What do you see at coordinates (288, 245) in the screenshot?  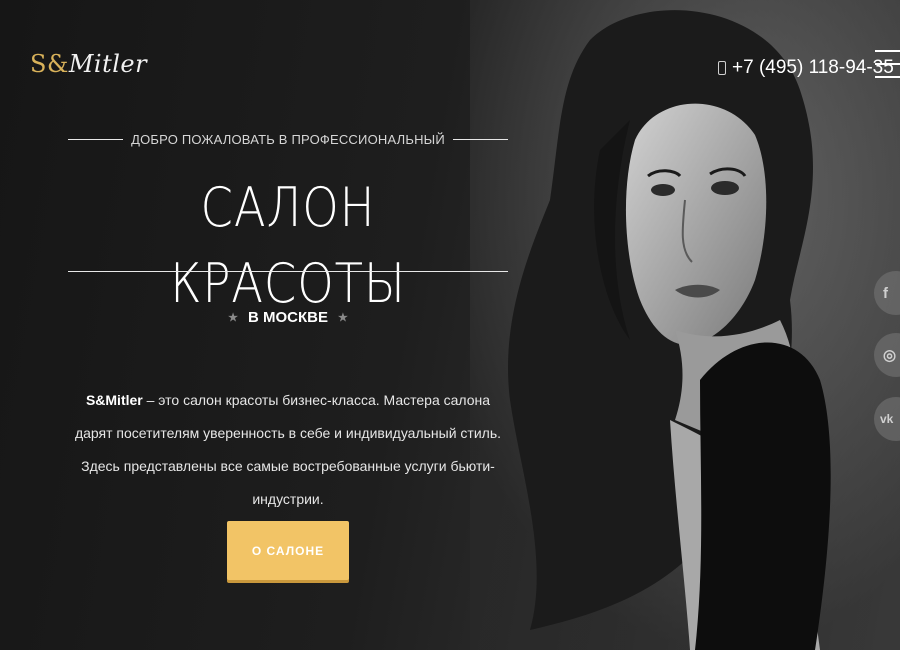 I see `hero-title: САЛОН КРАСОТЫ` at bounding box center [288, 245].